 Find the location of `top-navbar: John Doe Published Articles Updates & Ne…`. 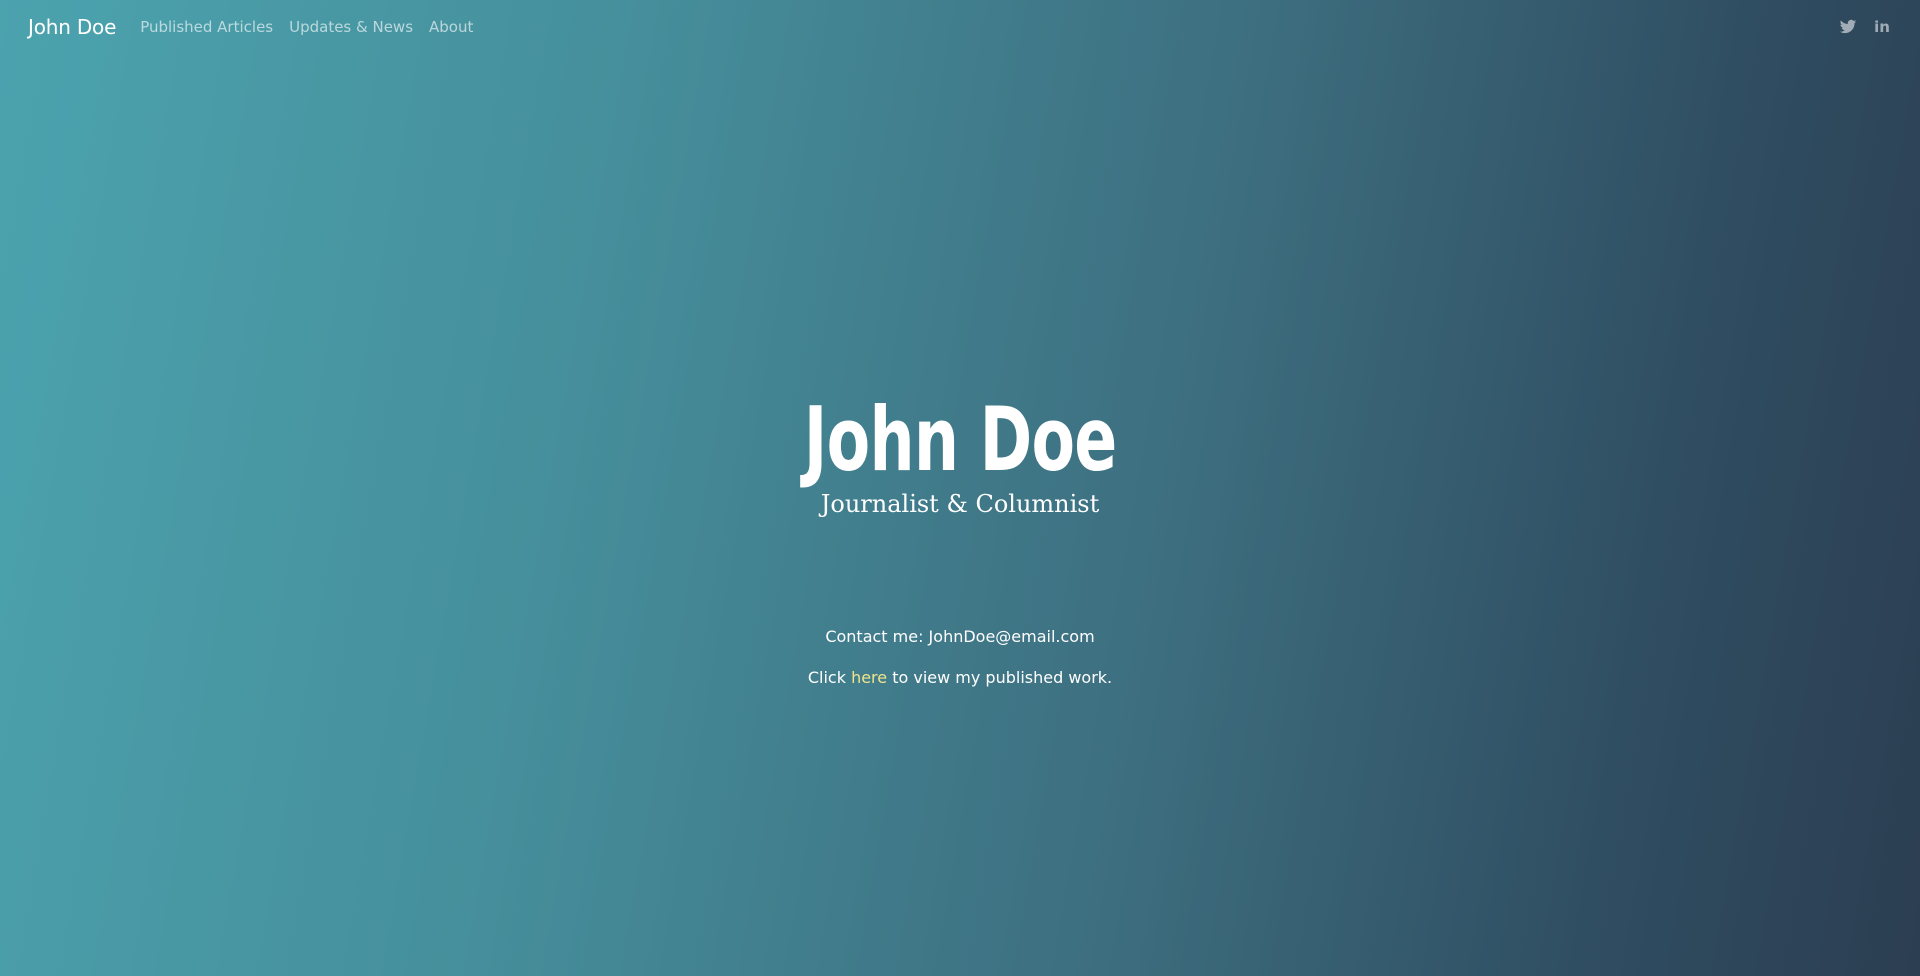

top-navbar: John Doe Published Articles Updates & Ne… is located at coordinates (960, 27).